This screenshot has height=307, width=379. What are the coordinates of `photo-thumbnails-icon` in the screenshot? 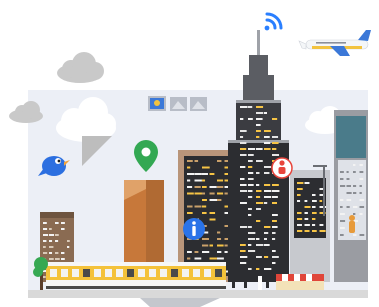 It's located at (177, 103).